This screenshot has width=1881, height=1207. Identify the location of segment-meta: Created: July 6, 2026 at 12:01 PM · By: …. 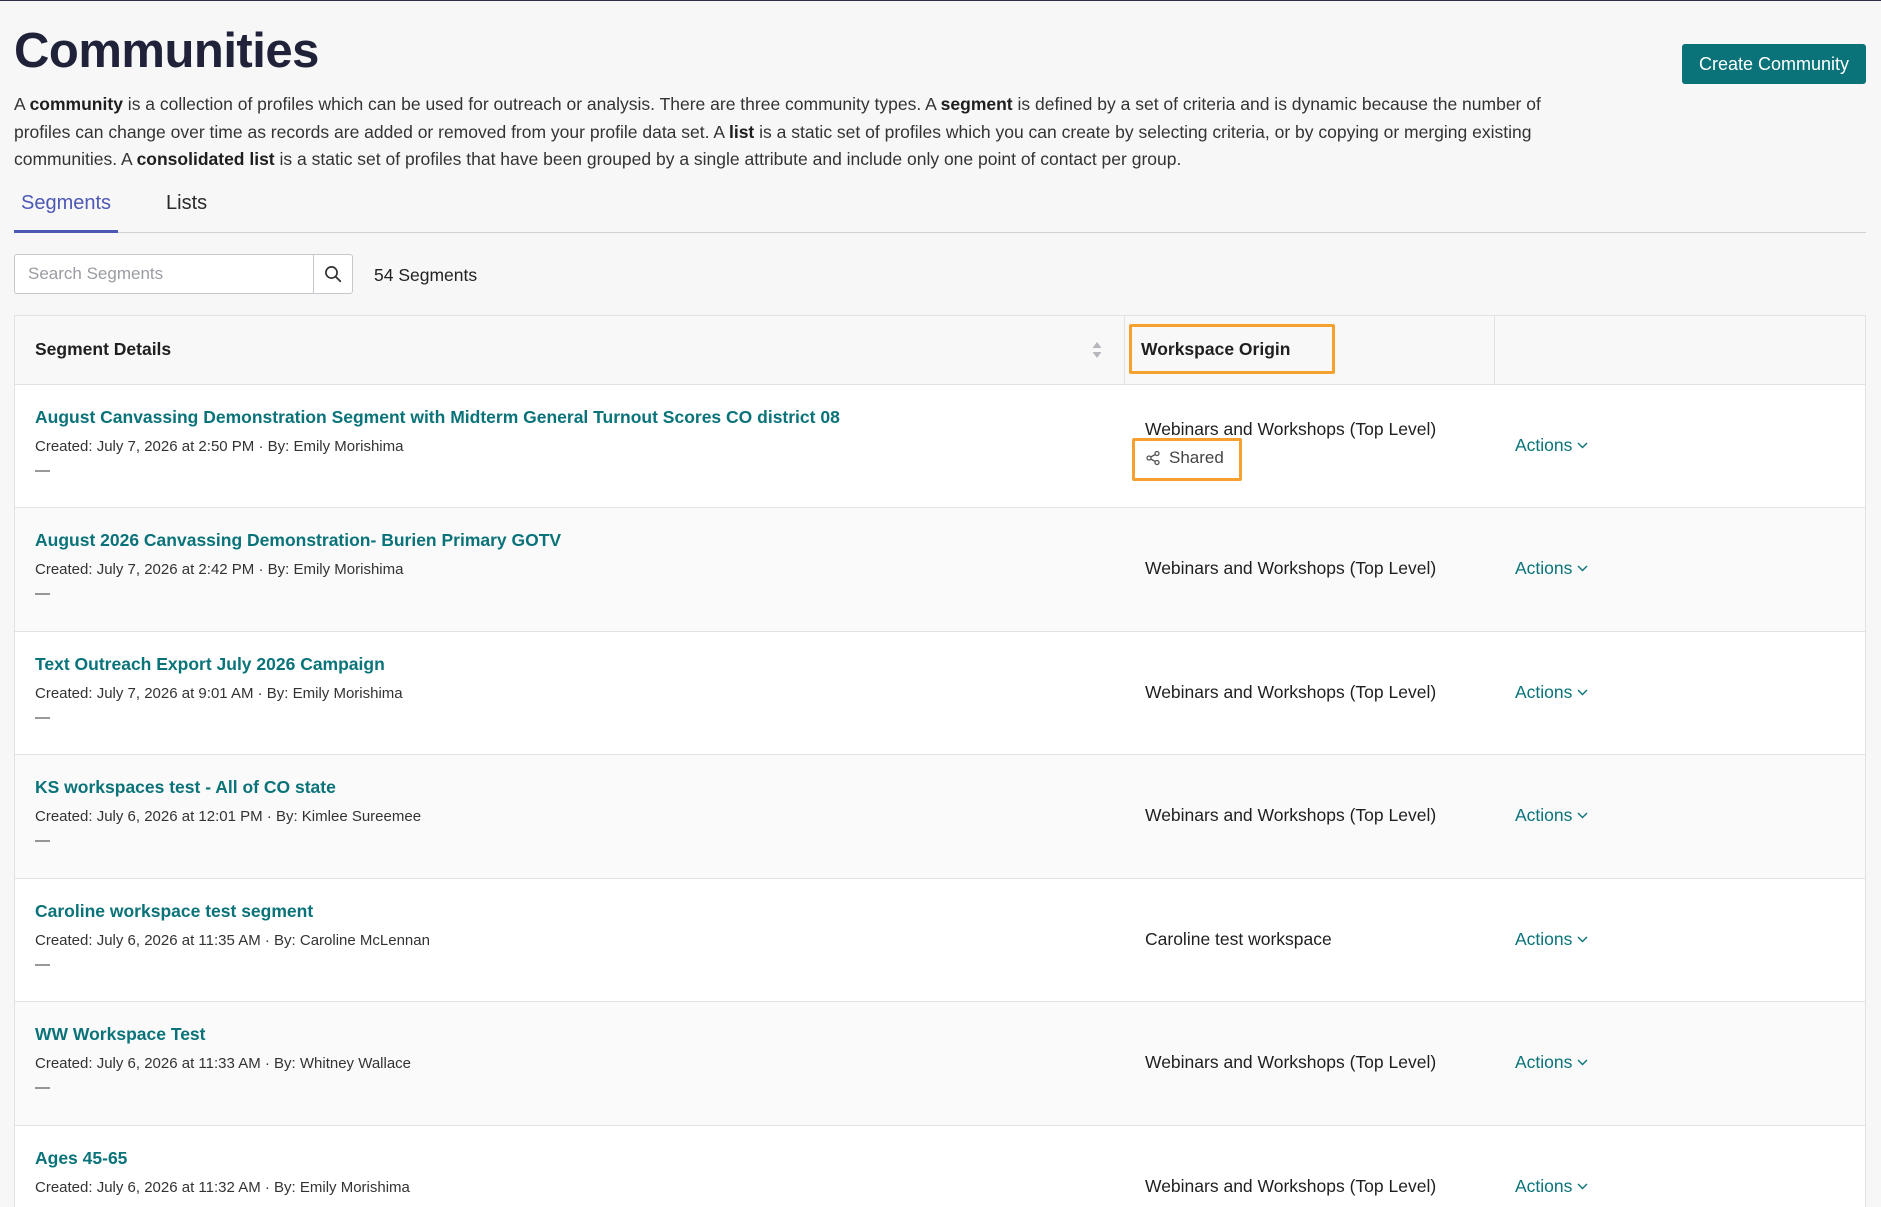
(228, 816).